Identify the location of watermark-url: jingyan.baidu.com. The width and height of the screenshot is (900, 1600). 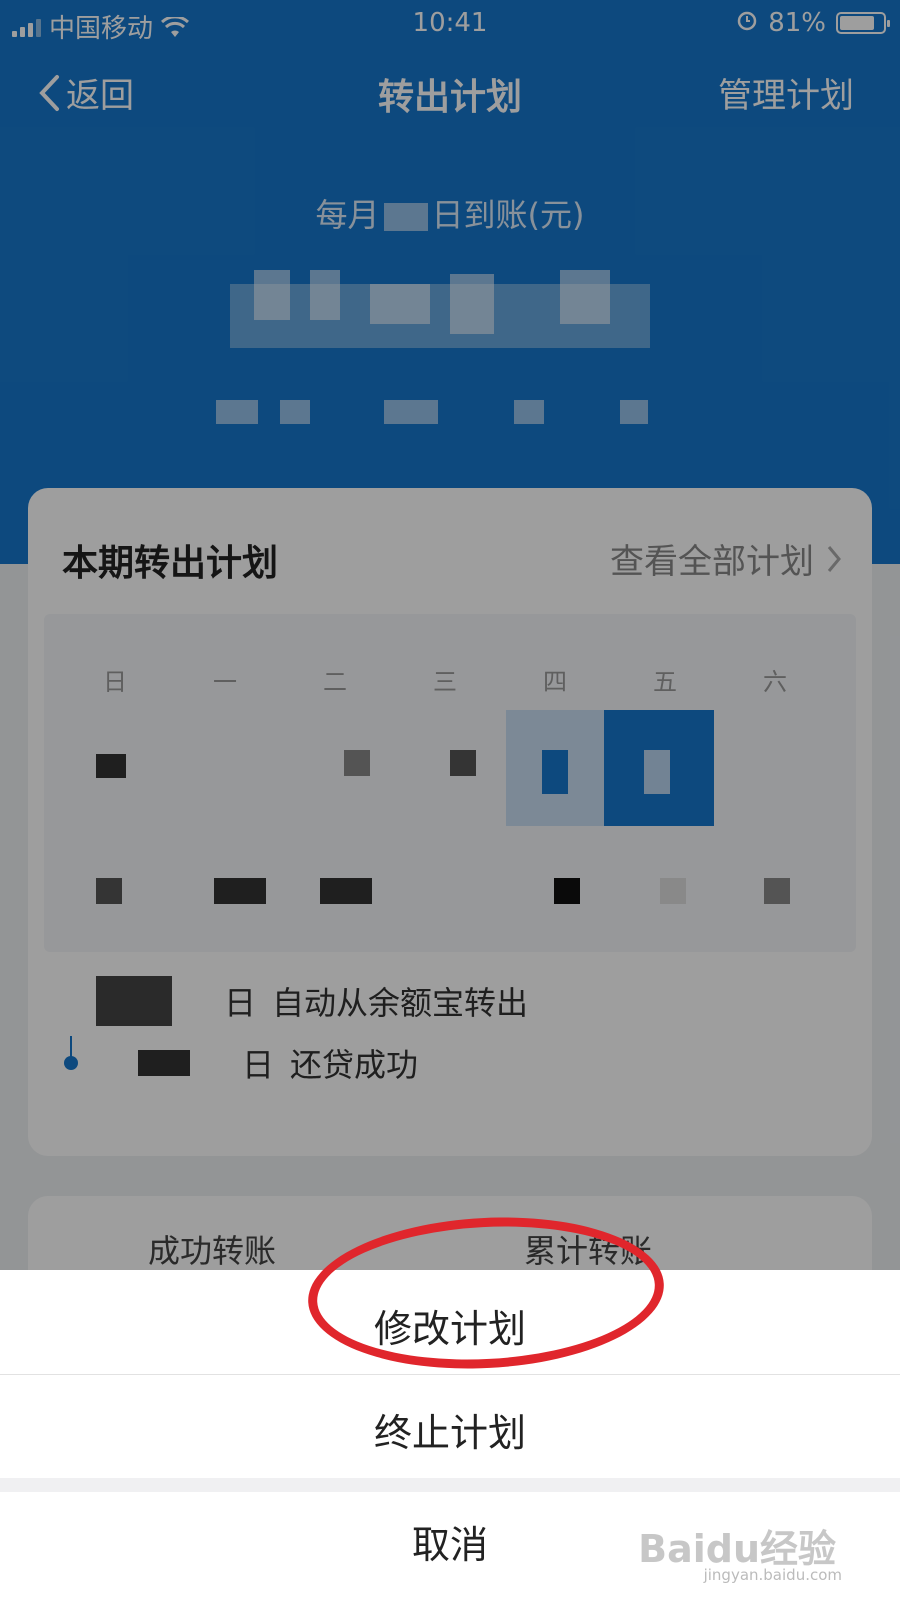
(772, 1575).